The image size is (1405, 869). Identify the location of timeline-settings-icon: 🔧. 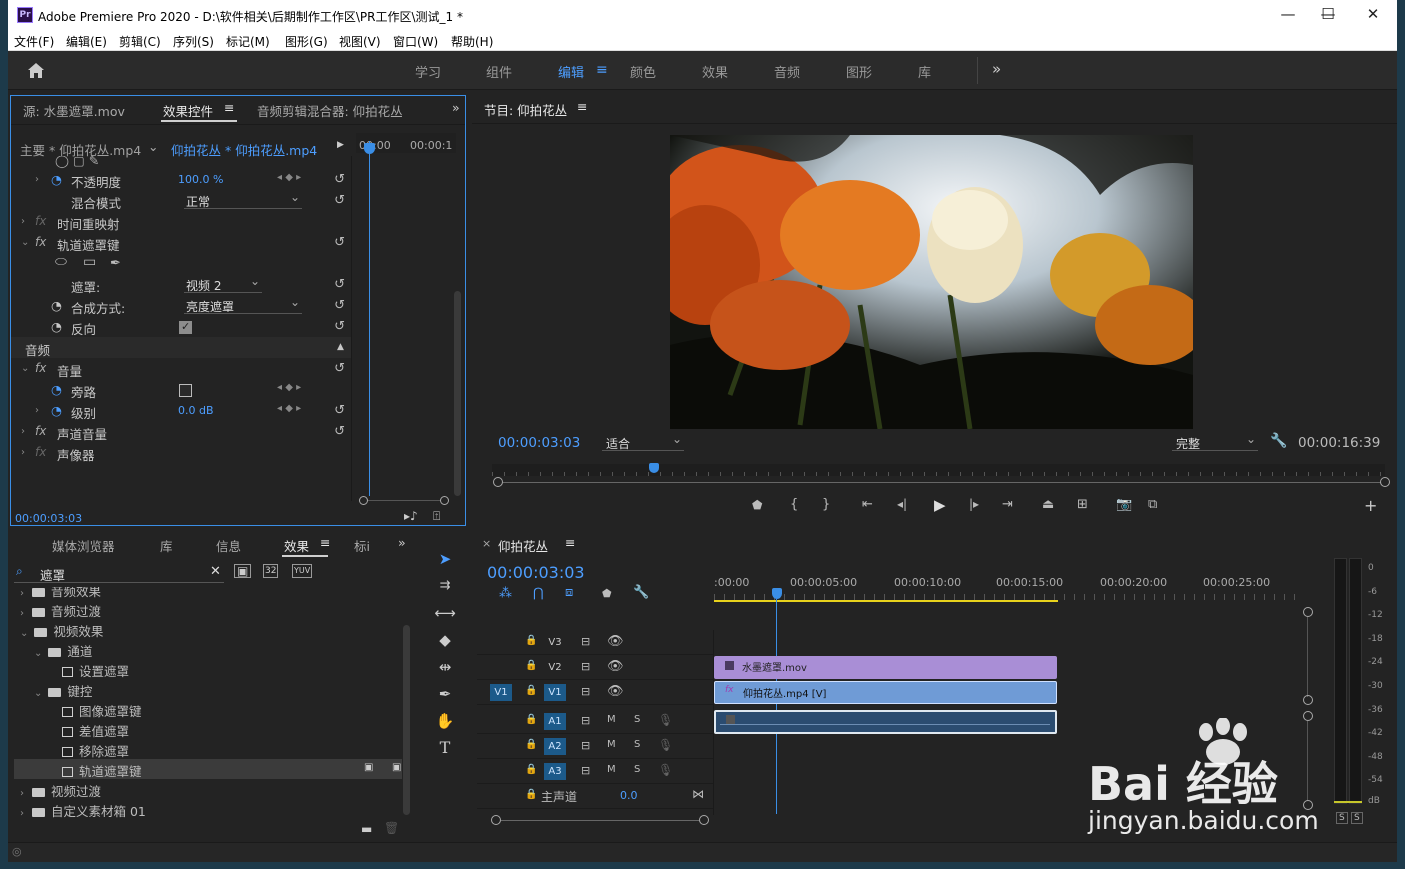
(641, 592).